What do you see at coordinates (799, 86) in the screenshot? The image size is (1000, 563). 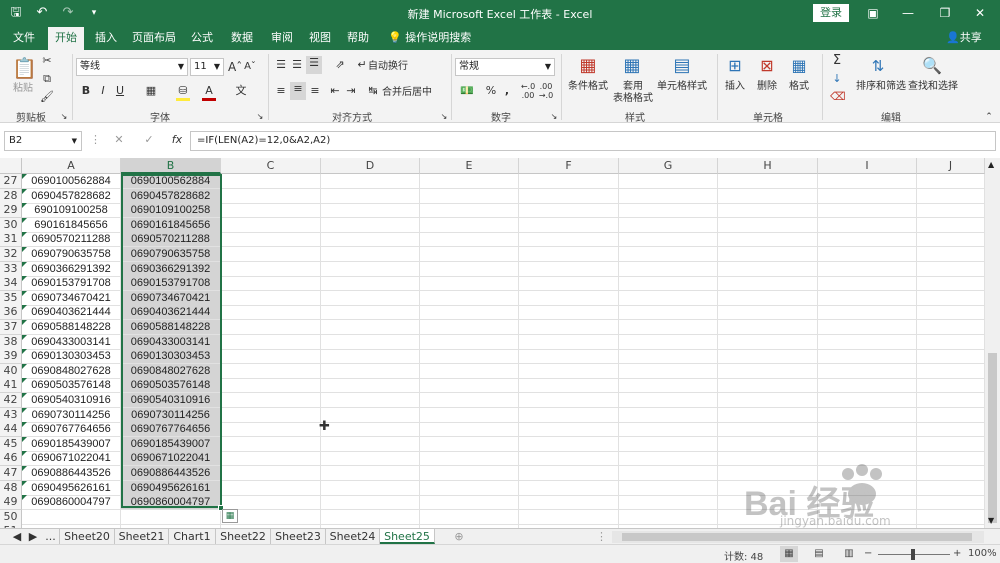 I see `format-cells-button: 格式` at bounding box center [799, 86].